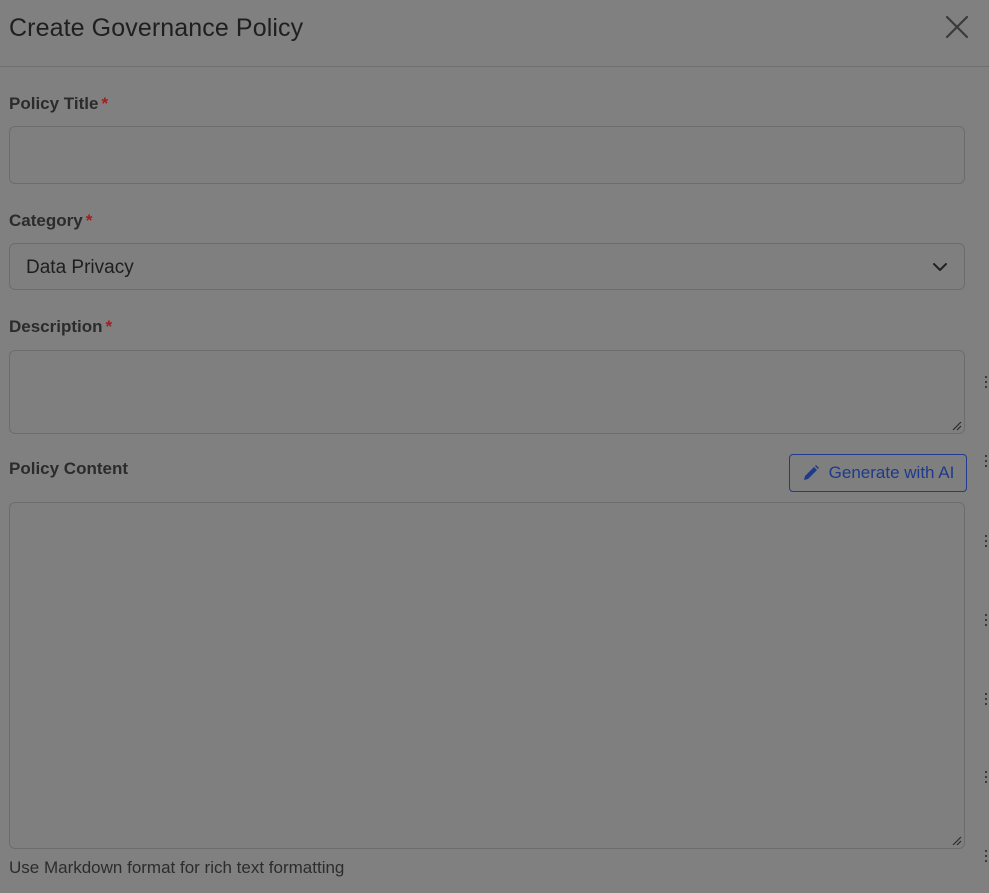  Describe the element at coordinates (487, 392) in the screenshot. I see `description-textarea` at that location.